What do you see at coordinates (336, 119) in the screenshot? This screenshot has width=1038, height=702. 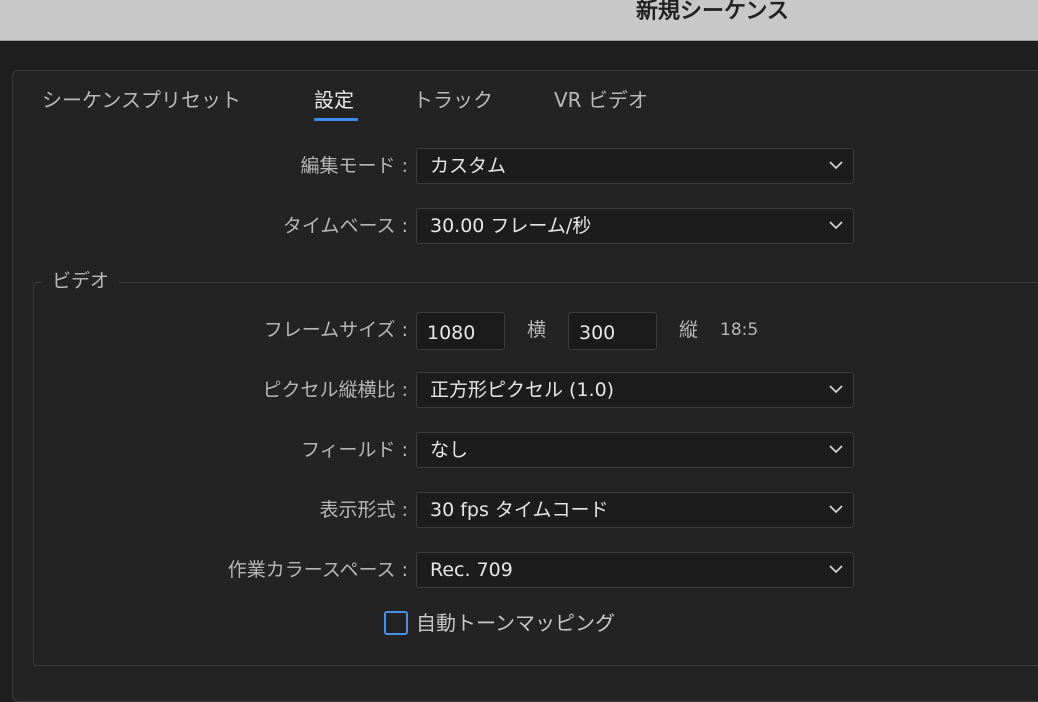 I see `active-tab-indicator` at bounding box center [336, 119].